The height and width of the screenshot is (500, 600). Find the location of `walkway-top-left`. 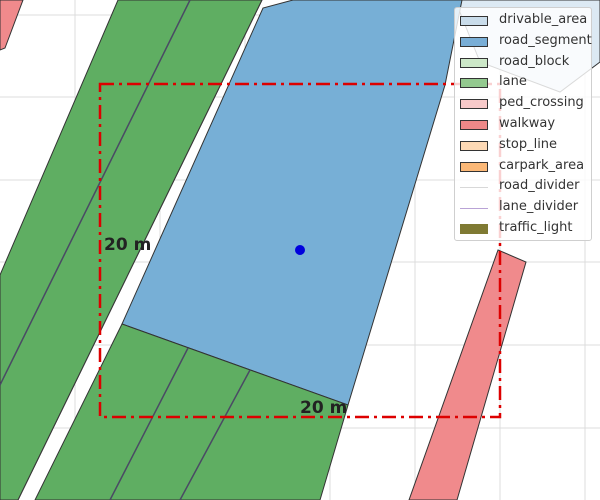

walkway-top-left is located at coordinates (12, 25).